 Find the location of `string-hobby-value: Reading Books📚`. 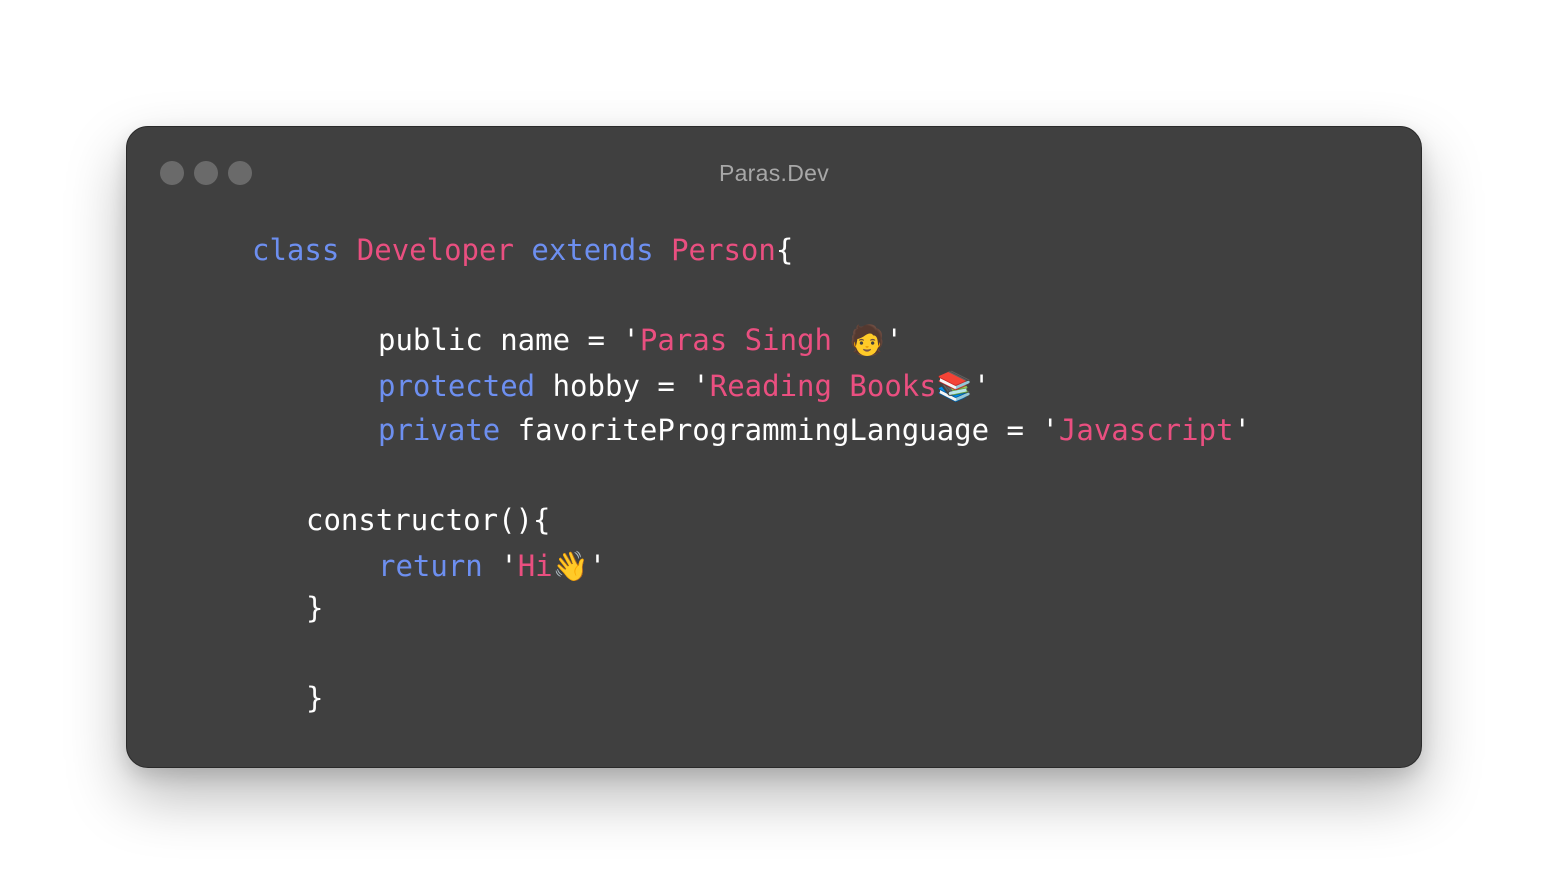

string-hobby-value: Reading Books📚 is located at coordinates (841, 386).